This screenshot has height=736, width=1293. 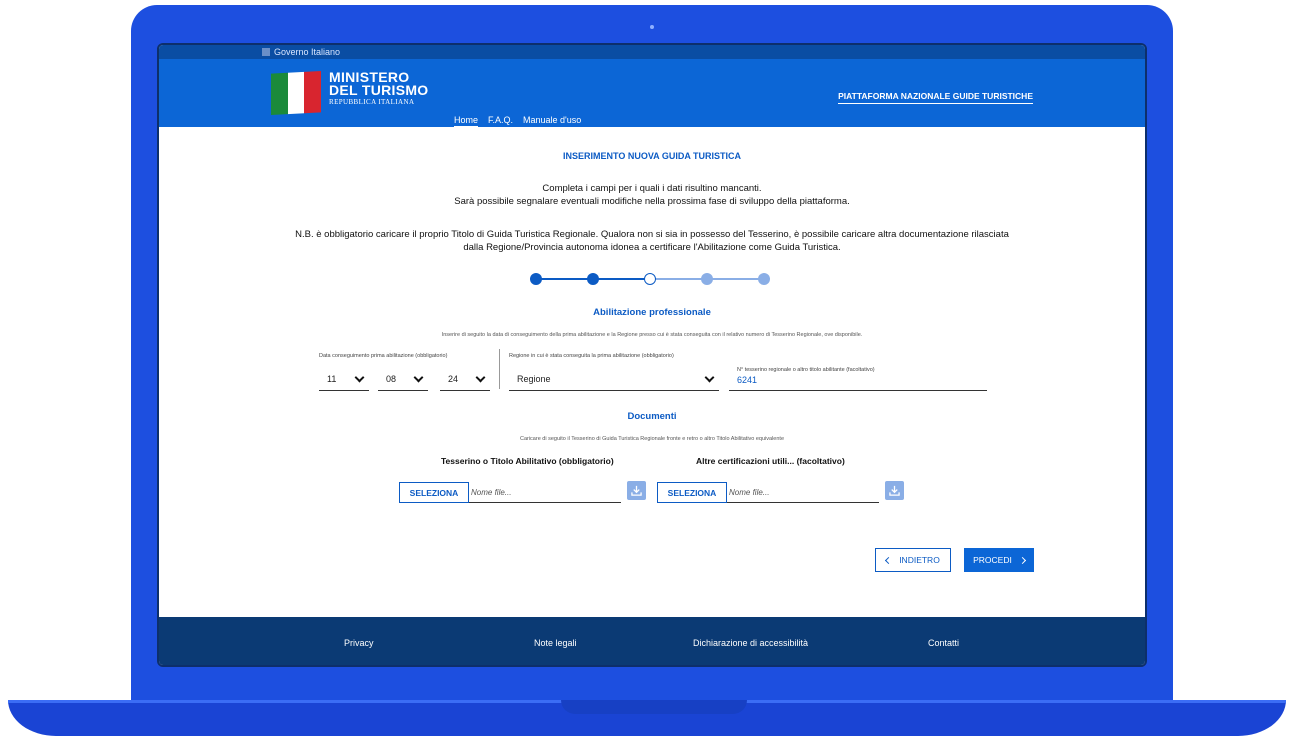 I want to click on next-button: PROCEDI, so click(x=999, y=560).